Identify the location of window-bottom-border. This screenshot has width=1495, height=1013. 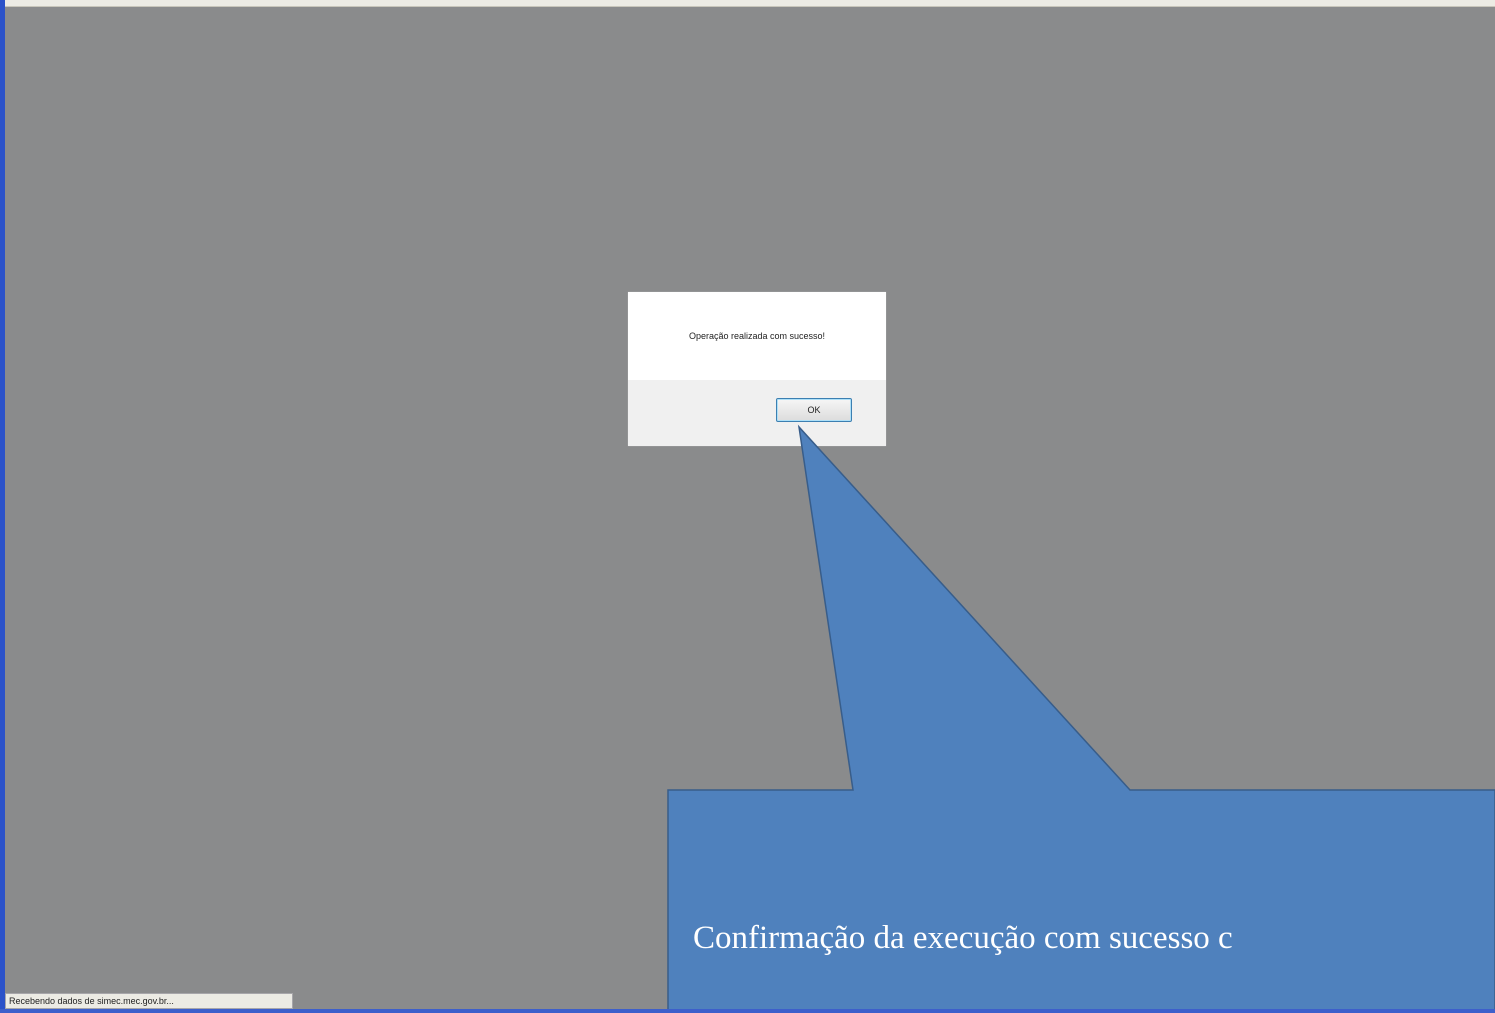
(747, 1011).